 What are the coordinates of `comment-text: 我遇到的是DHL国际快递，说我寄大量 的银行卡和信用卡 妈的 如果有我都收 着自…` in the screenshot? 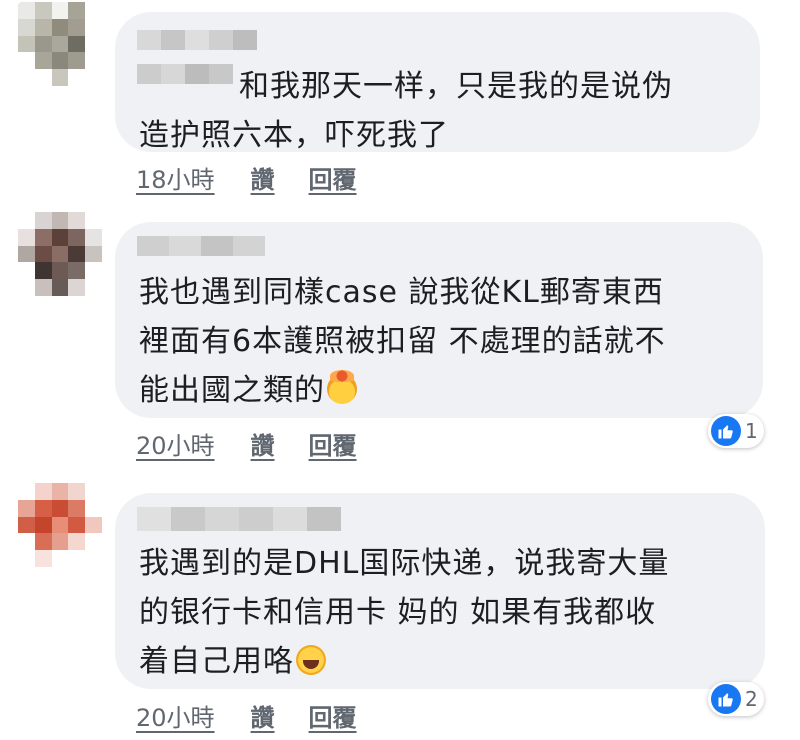 It's located at (404, 612).